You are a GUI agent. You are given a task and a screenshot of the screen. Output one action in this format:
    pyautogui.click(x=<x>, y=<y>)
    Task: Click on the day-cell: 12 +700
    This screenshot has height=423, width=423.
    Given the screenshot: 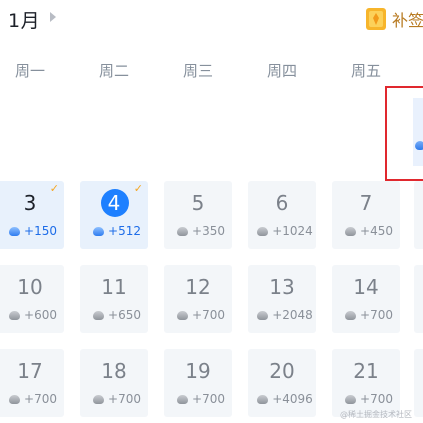 What is the action you would take?
    pyautogui.click(x=198, y=299)
    